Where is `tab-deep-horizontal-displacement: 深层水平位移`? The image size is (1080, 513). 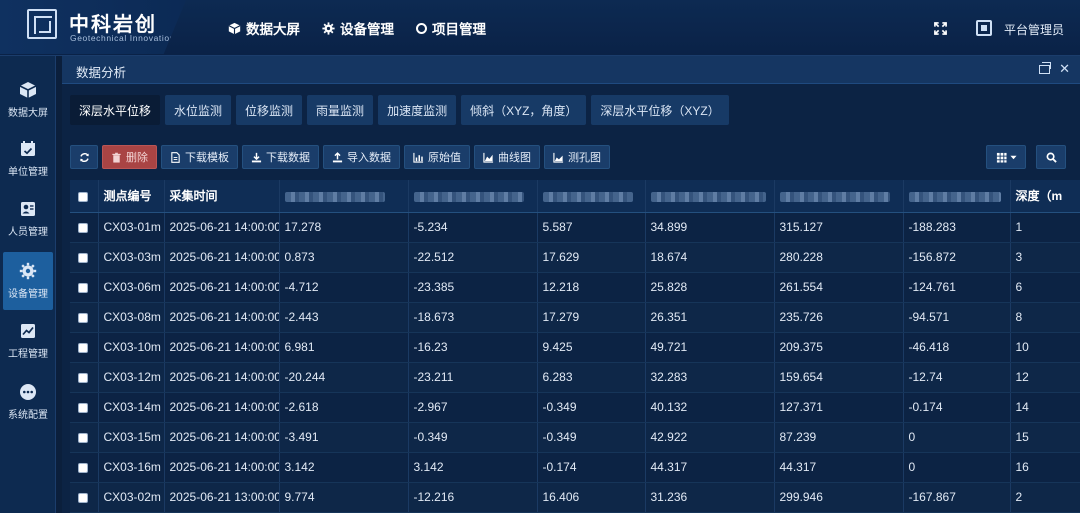
tab-deep-horizontal-displacement: 深层水平位移 is located at coordinates (115, 110).